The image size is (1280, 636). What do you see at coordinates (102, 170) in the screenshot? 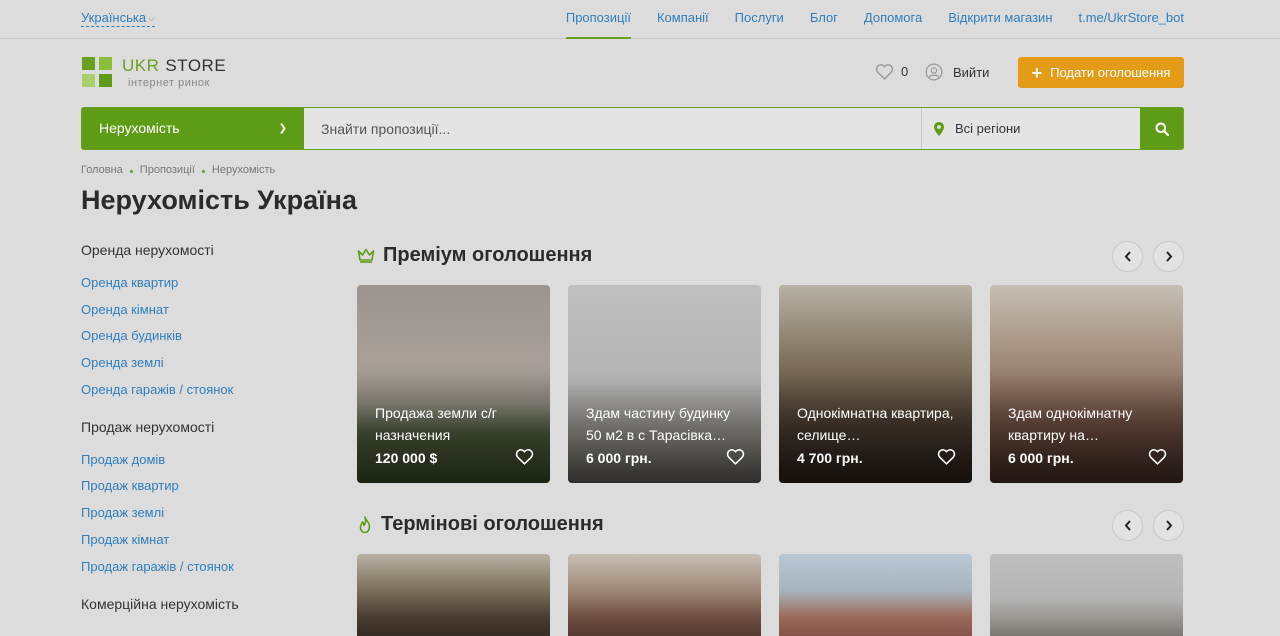
I see `breadcrumb-home: Головна` at bounding box center [102, 170].